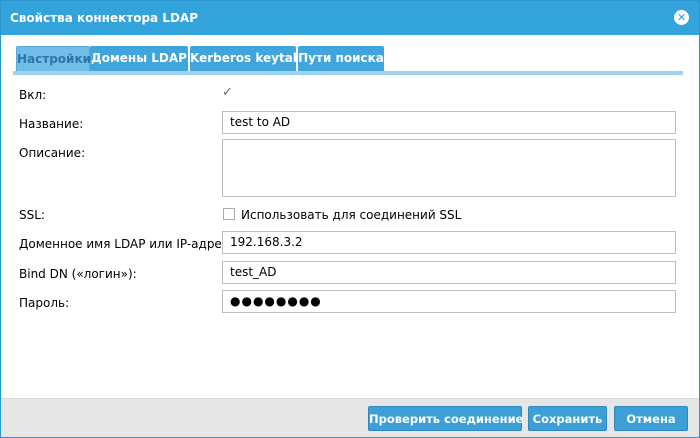 This screenshot has width=700, height=438. What do you see at coordinates (449, 168) in the screenshot?
I see `description-textarea` at bounding box center [449, 168].